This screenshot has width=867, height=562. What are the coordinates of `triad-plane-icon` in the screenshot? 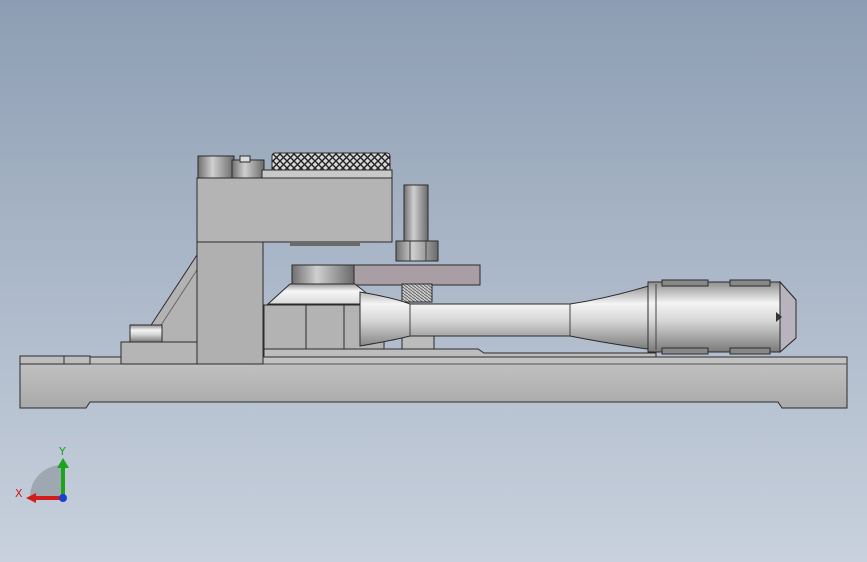 It's located at (46, 481).